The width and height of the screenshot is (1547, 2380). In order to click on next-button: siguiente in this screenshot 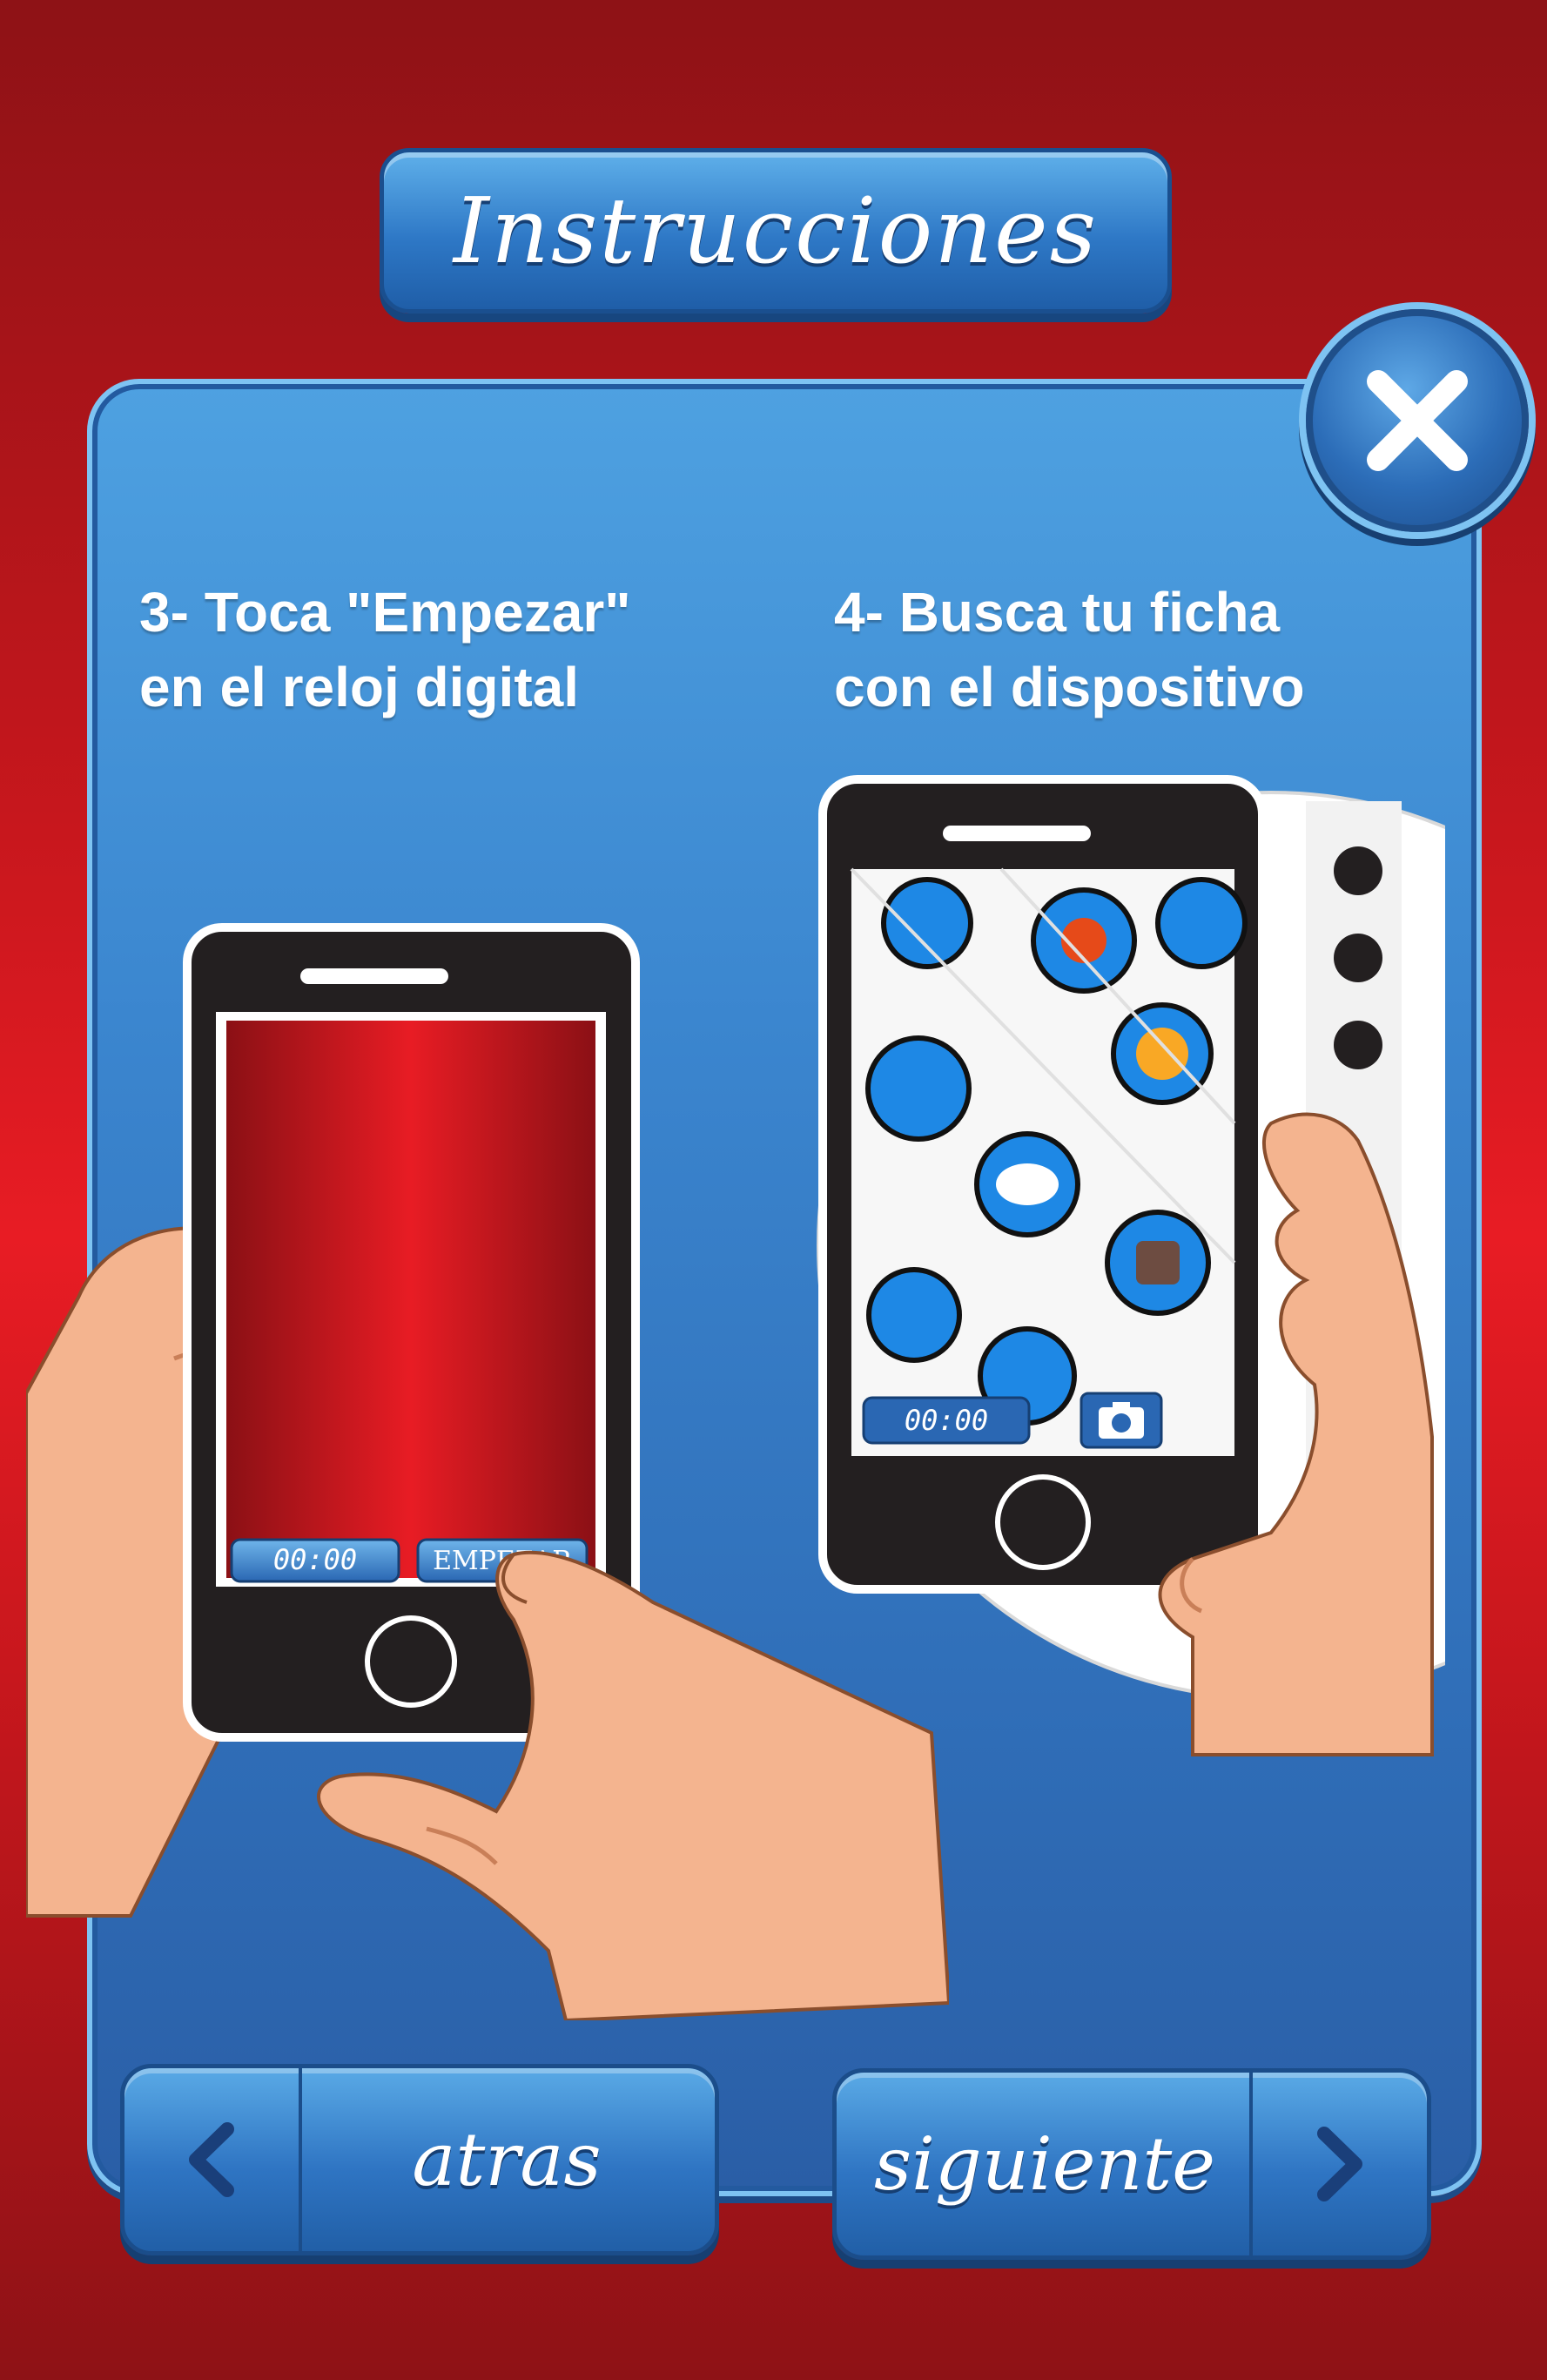, I will do `click(1131, 2164)`.